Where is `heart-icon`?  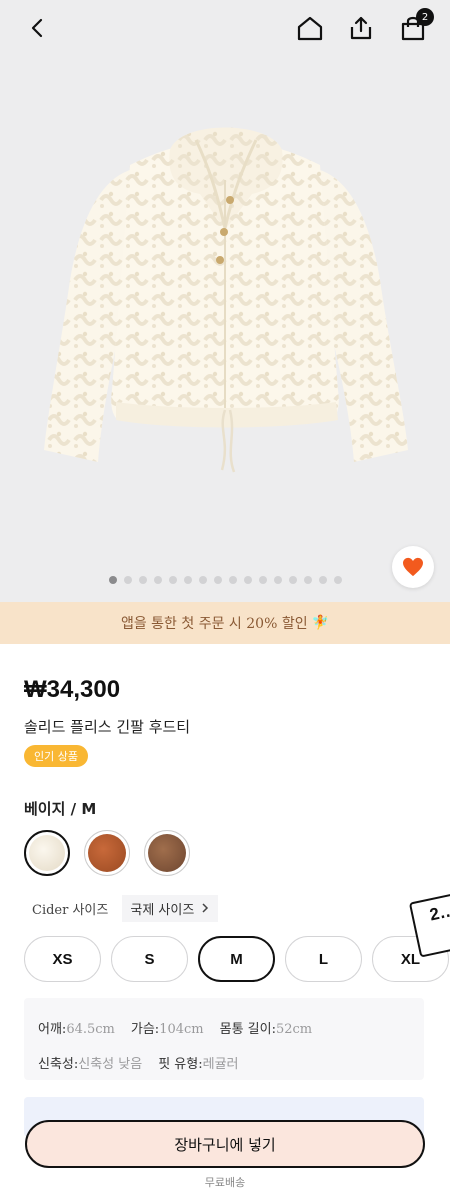
heart-icon is located at coordinates (413, 567).